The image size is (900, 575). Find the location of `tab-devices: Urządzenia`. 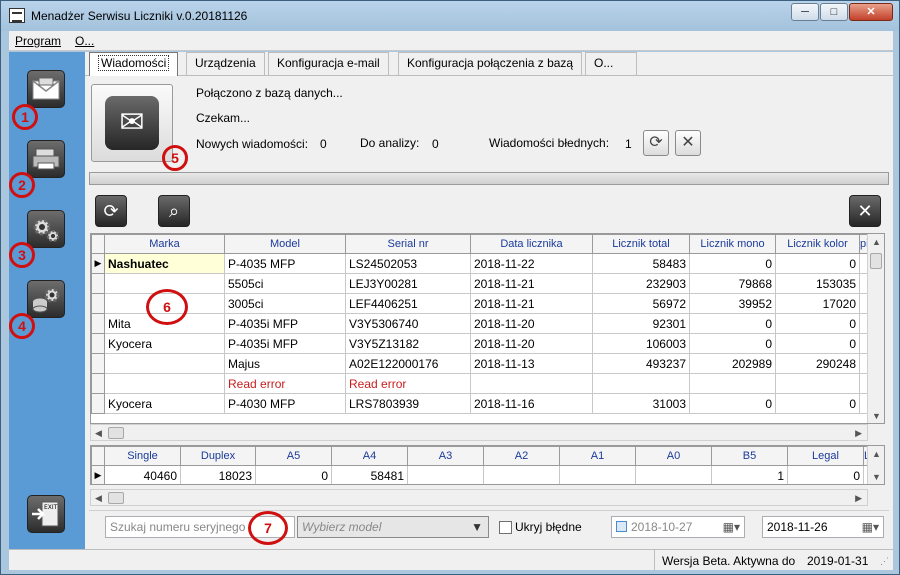

tab-devices: Urządzenia is located at coordinates (225, 63).